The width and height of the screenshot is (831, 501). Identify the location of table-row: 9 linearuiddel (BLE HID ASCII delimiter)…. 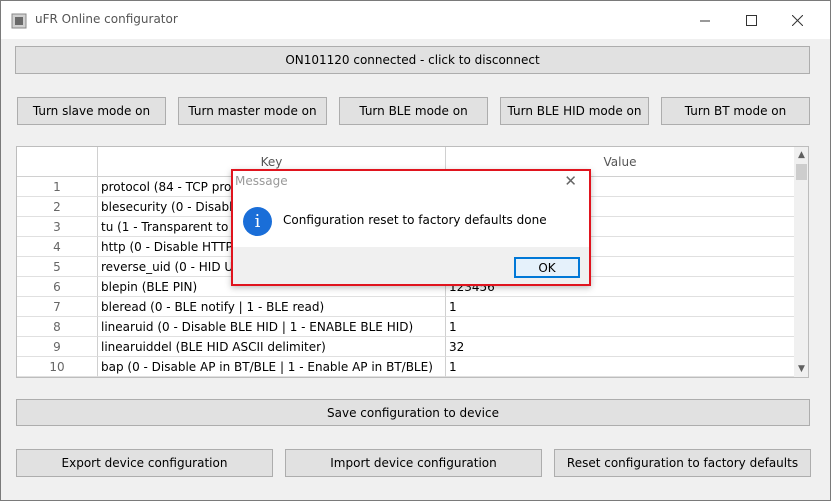
(405, 347).